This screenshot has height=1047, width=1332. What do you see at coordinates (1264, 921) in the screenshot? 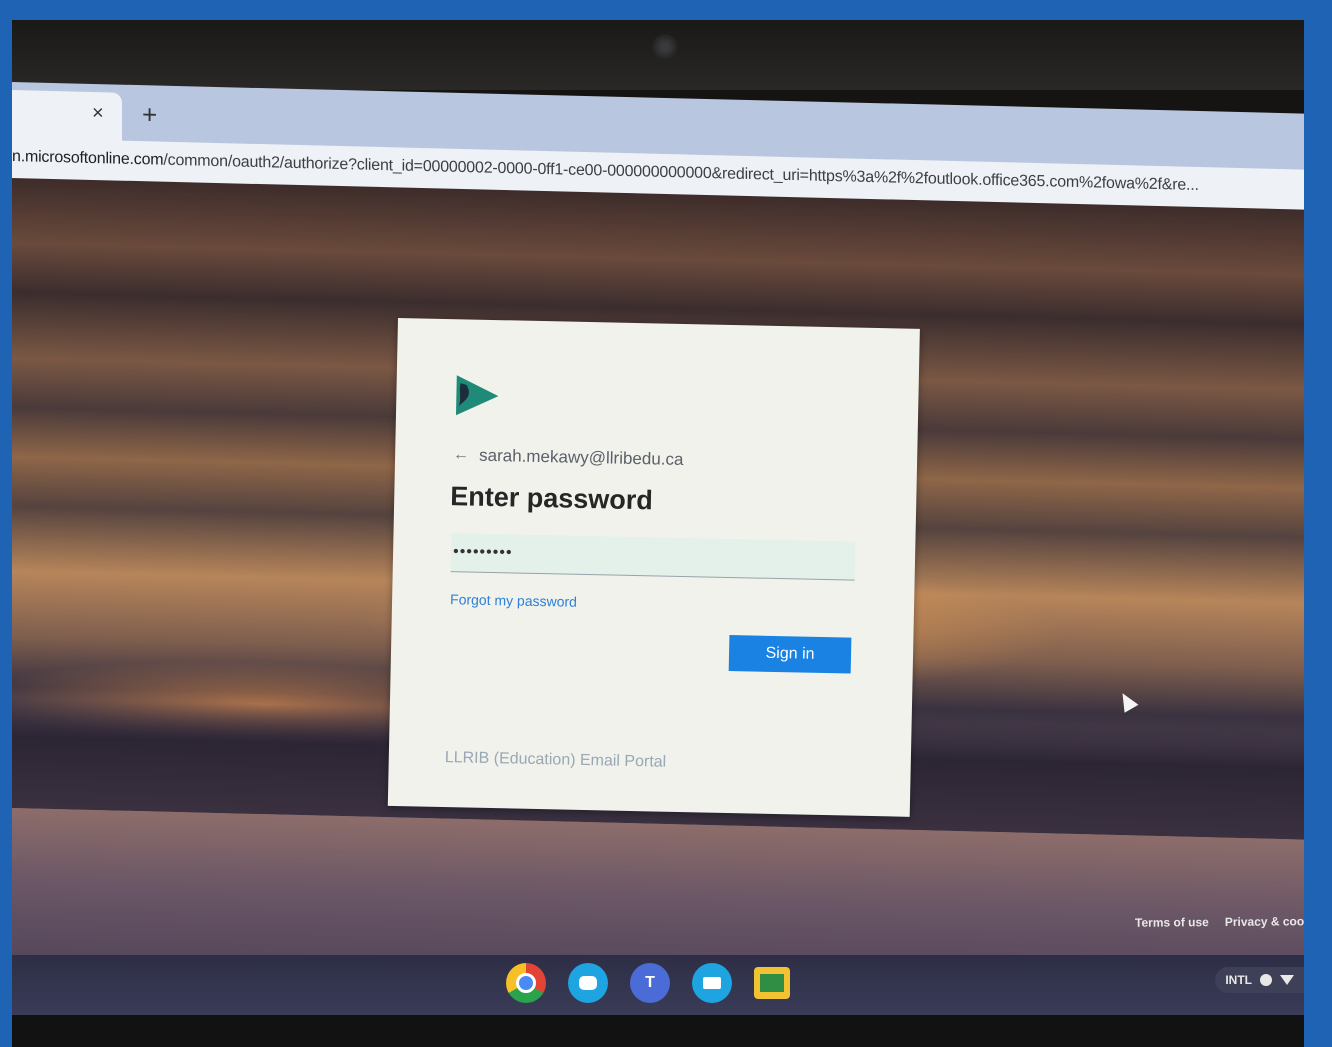
I see `privacy-link: Privacy & coo` at bounding box center [1264, 921].